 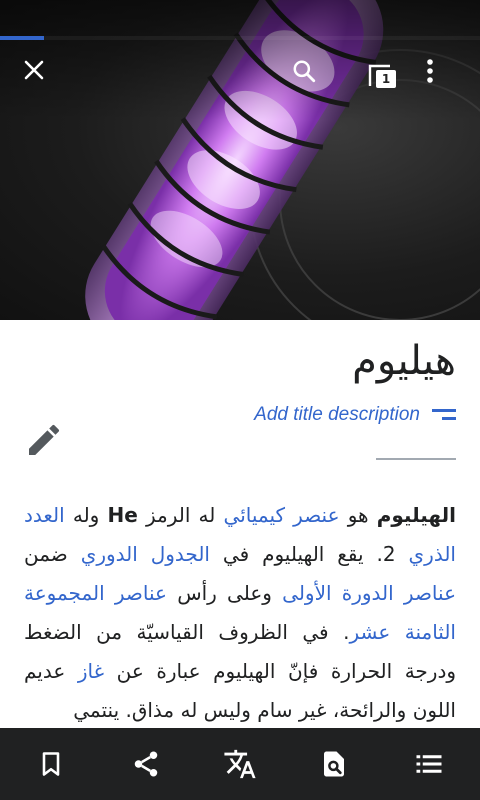 I want to click on overflow-menu-icon, so click(x=430, y=71).